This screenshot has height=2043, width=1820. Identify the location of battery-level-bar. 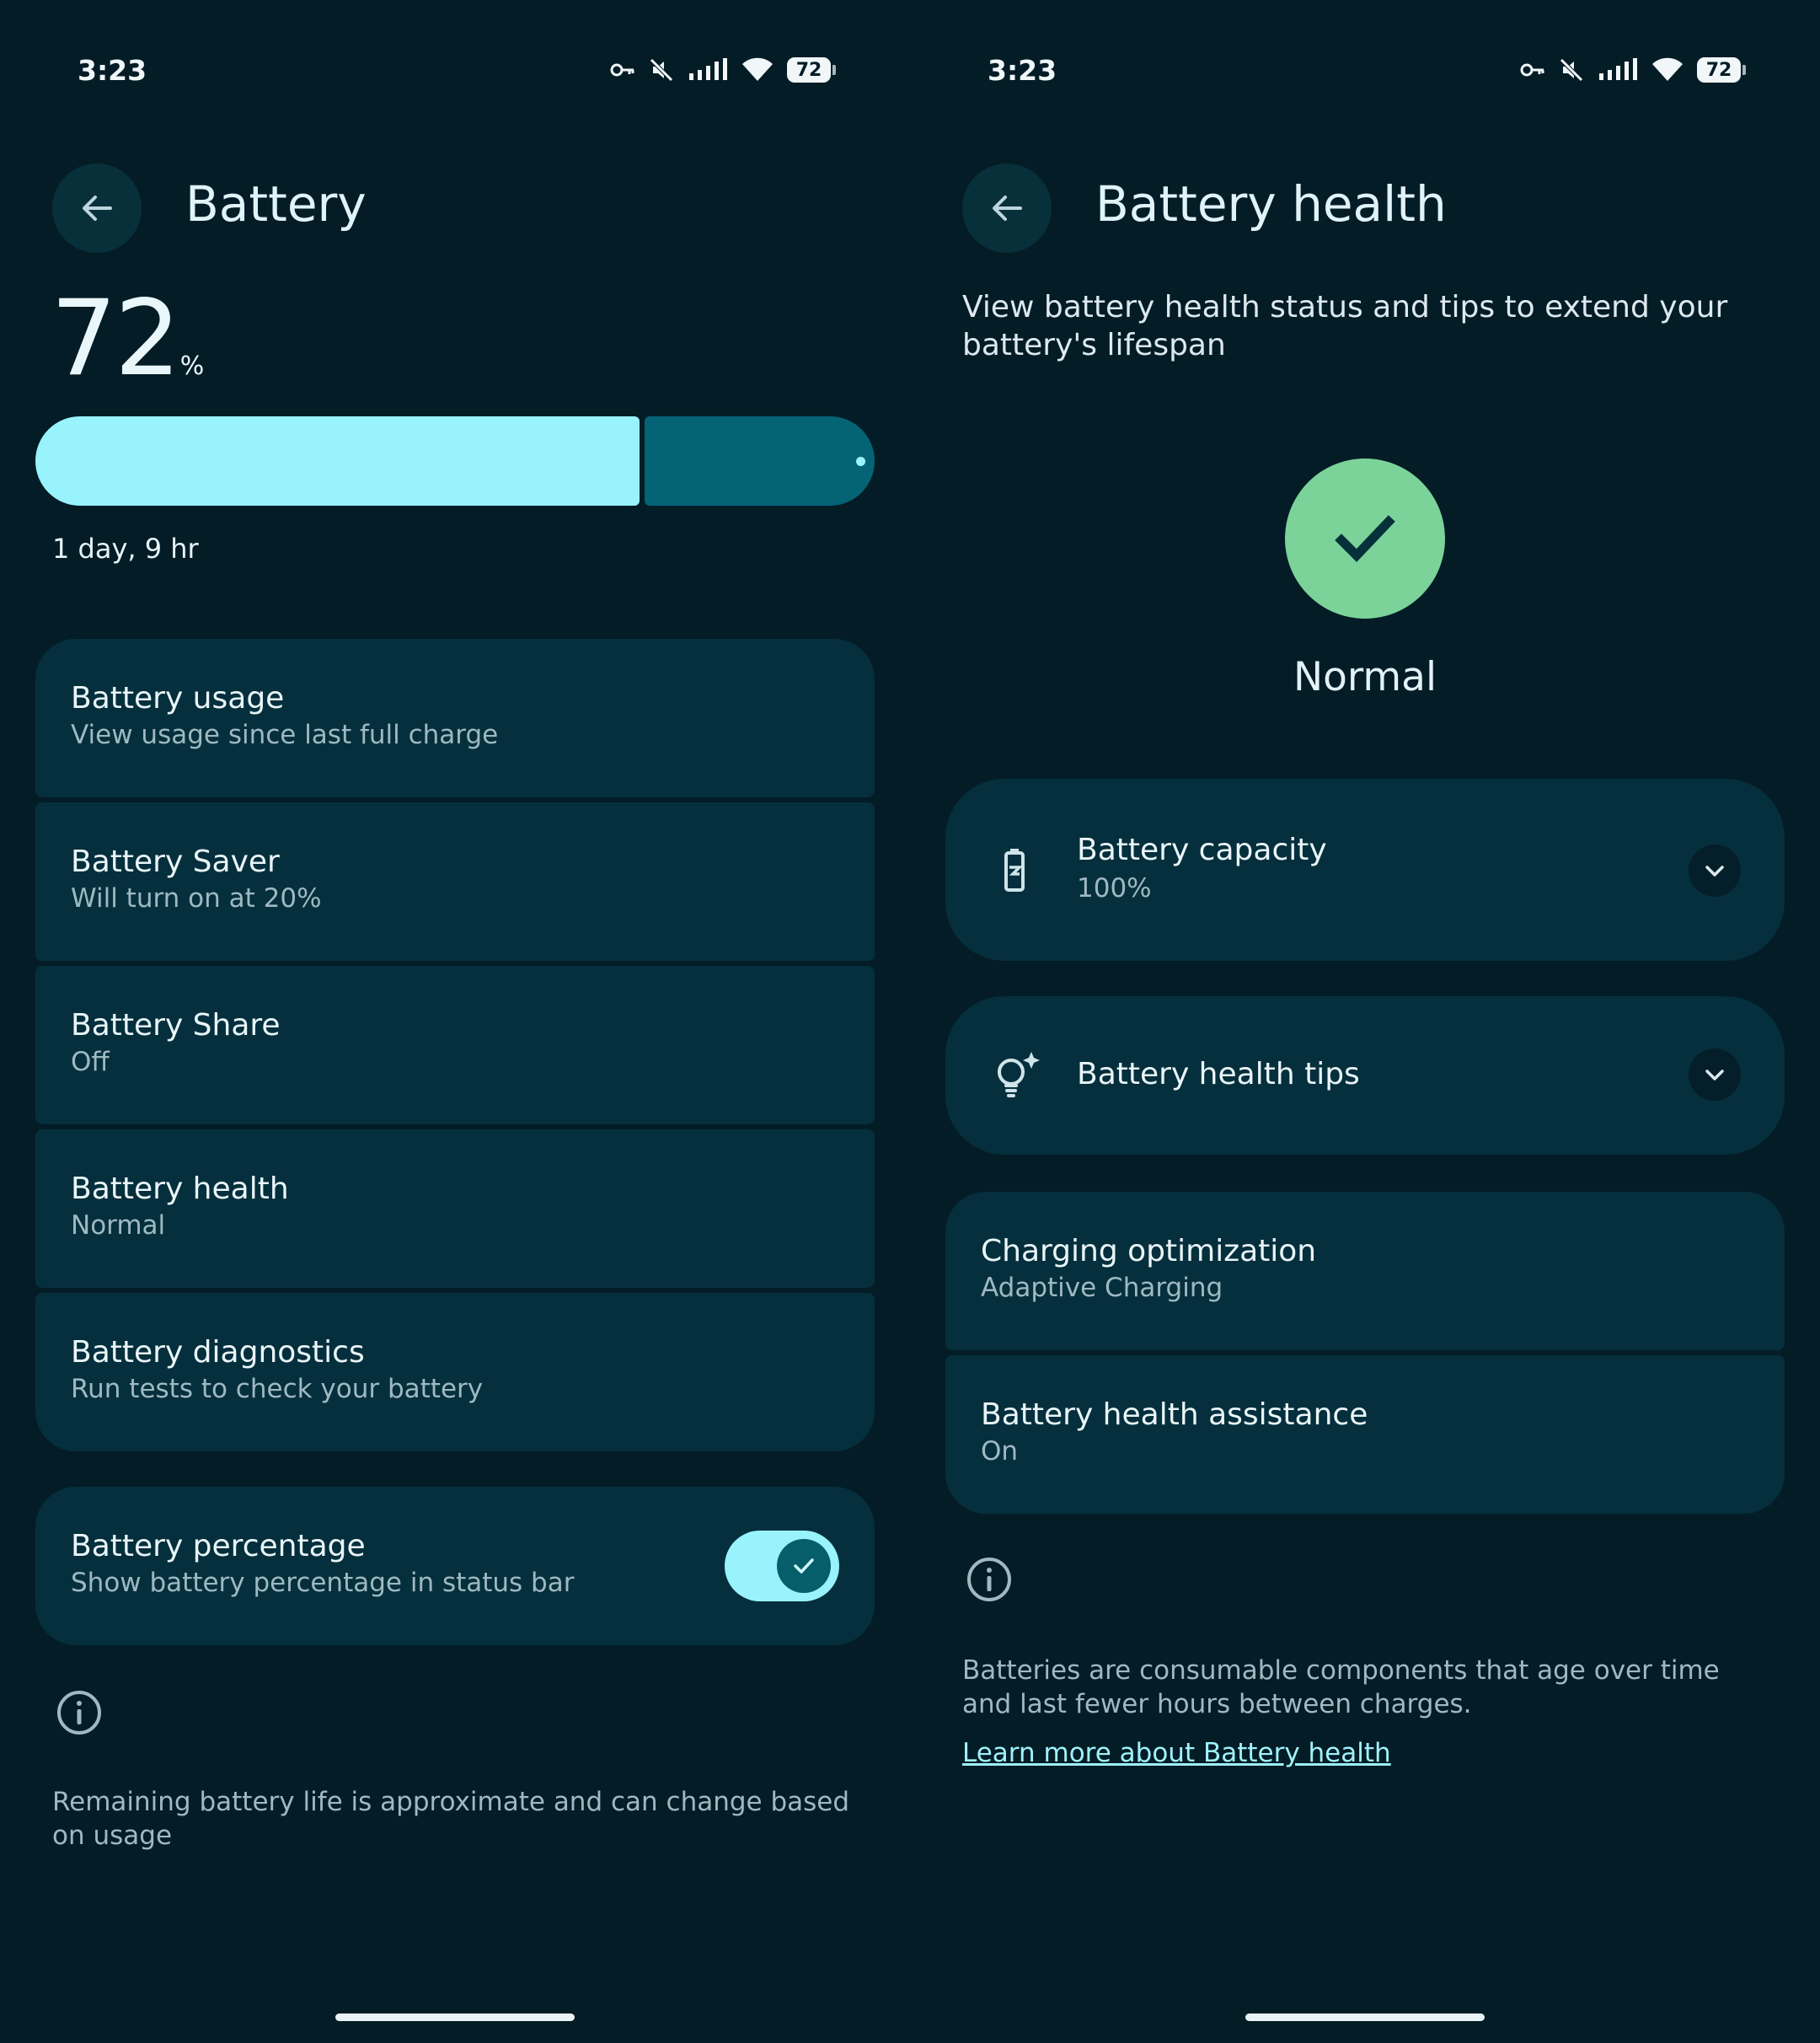
(455, 461).